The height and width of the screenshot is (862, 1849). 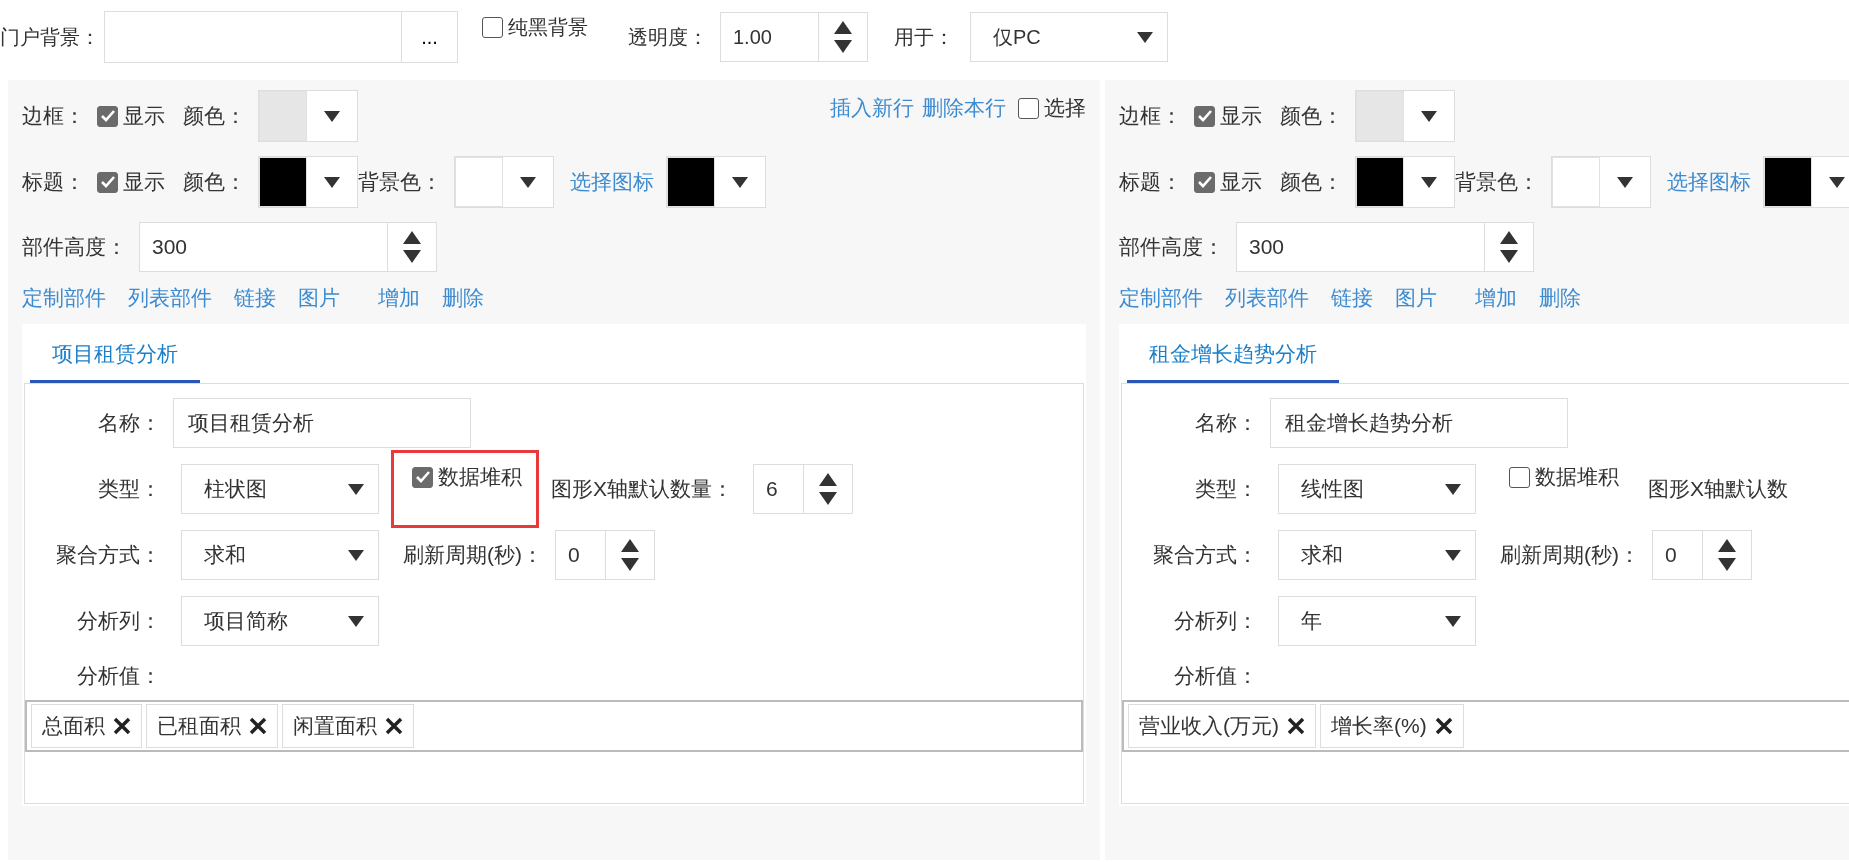 I want to click on name-field: 项目租赁分析, so click(x=322, y=423).